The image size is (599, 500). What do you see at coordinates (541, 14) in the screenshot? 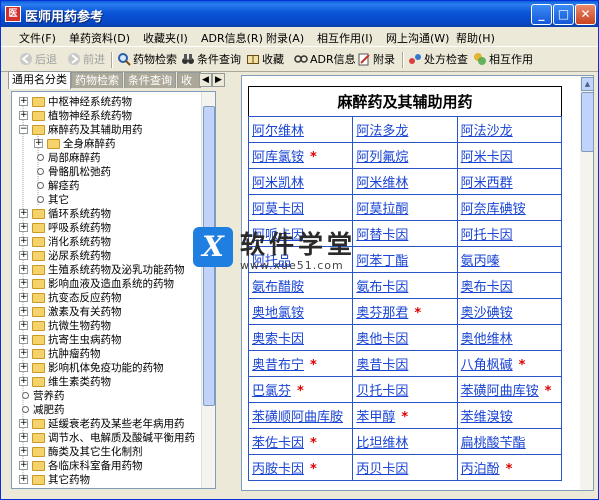
I see `minimize-button: _` at bounding box center [541, 14].